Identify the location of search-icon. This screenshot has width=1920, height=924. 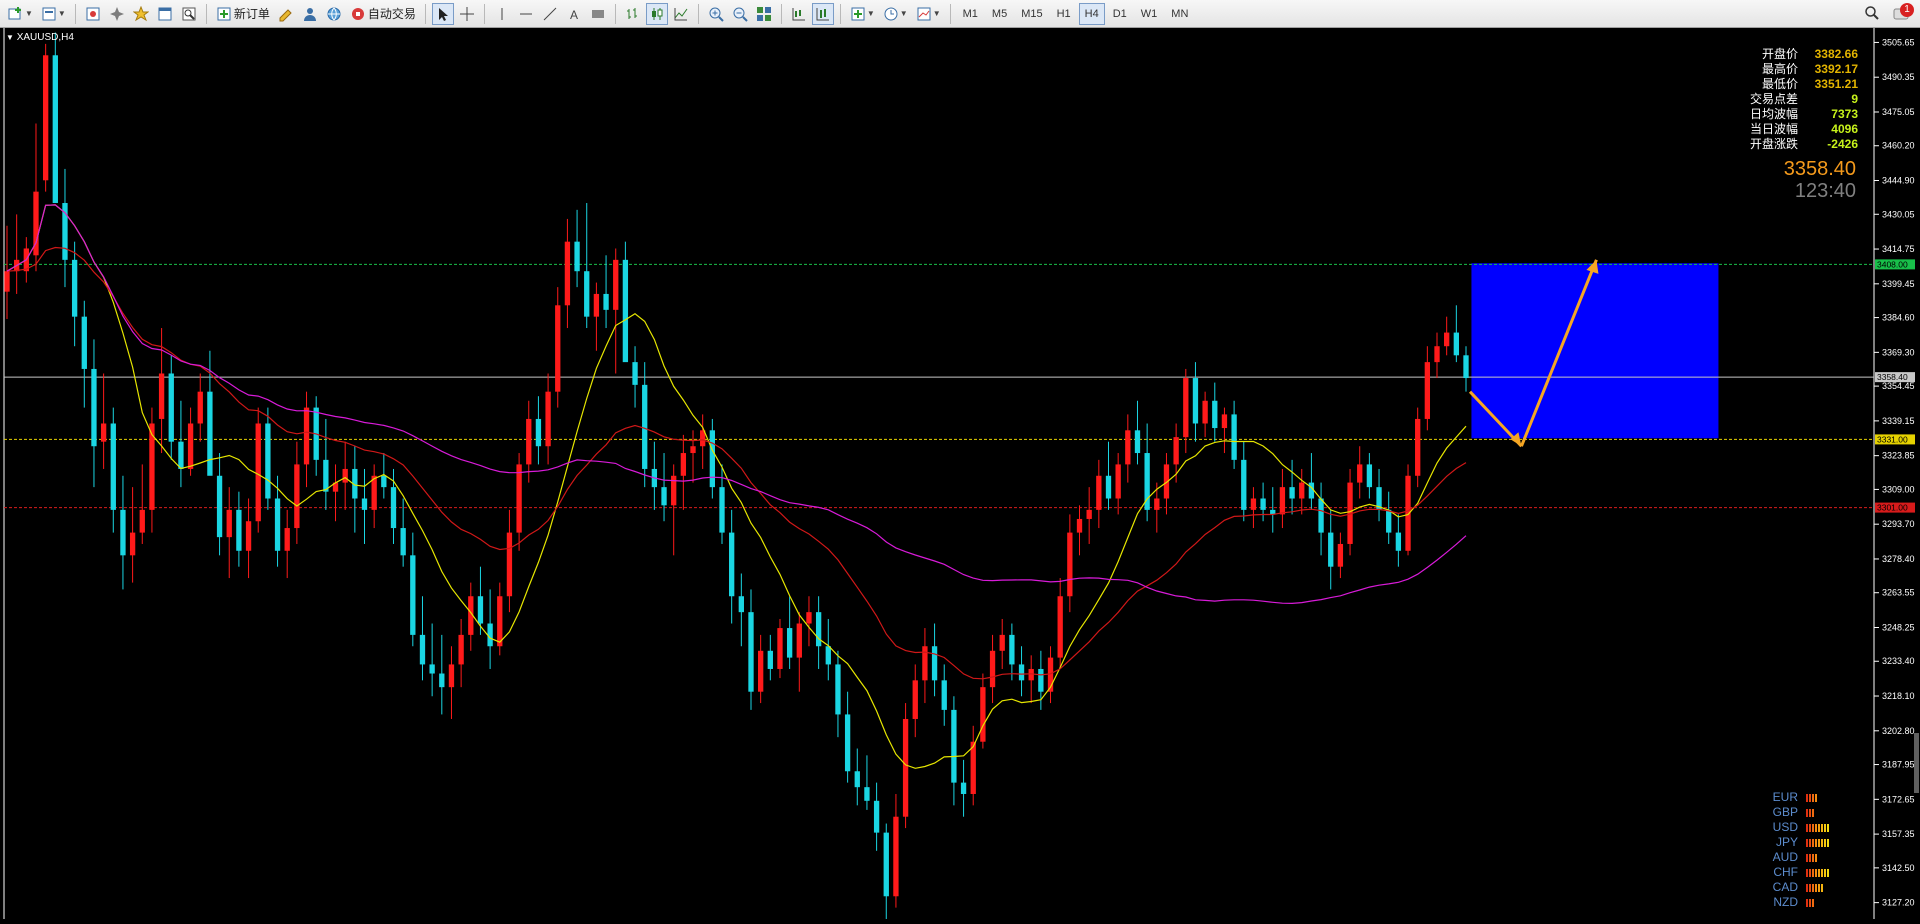
(1872, 13).